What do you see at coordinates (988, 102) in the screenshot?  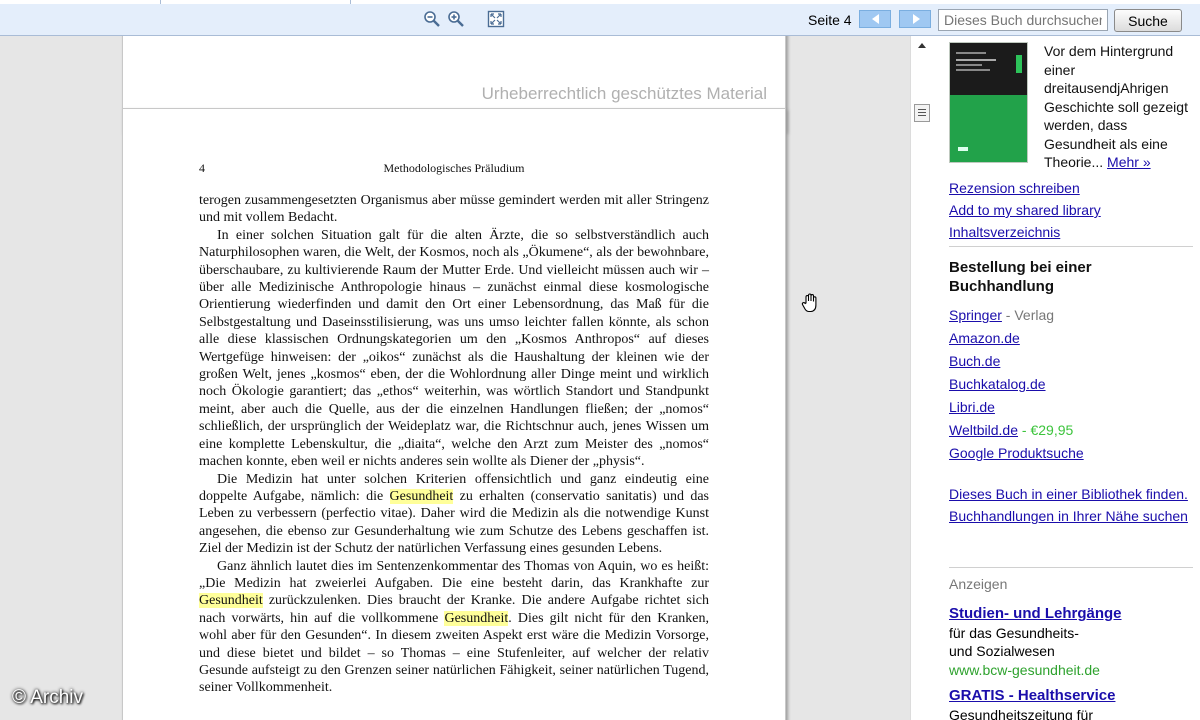 I see `book-cover-thumbnail` at bounding box center [988, 102].